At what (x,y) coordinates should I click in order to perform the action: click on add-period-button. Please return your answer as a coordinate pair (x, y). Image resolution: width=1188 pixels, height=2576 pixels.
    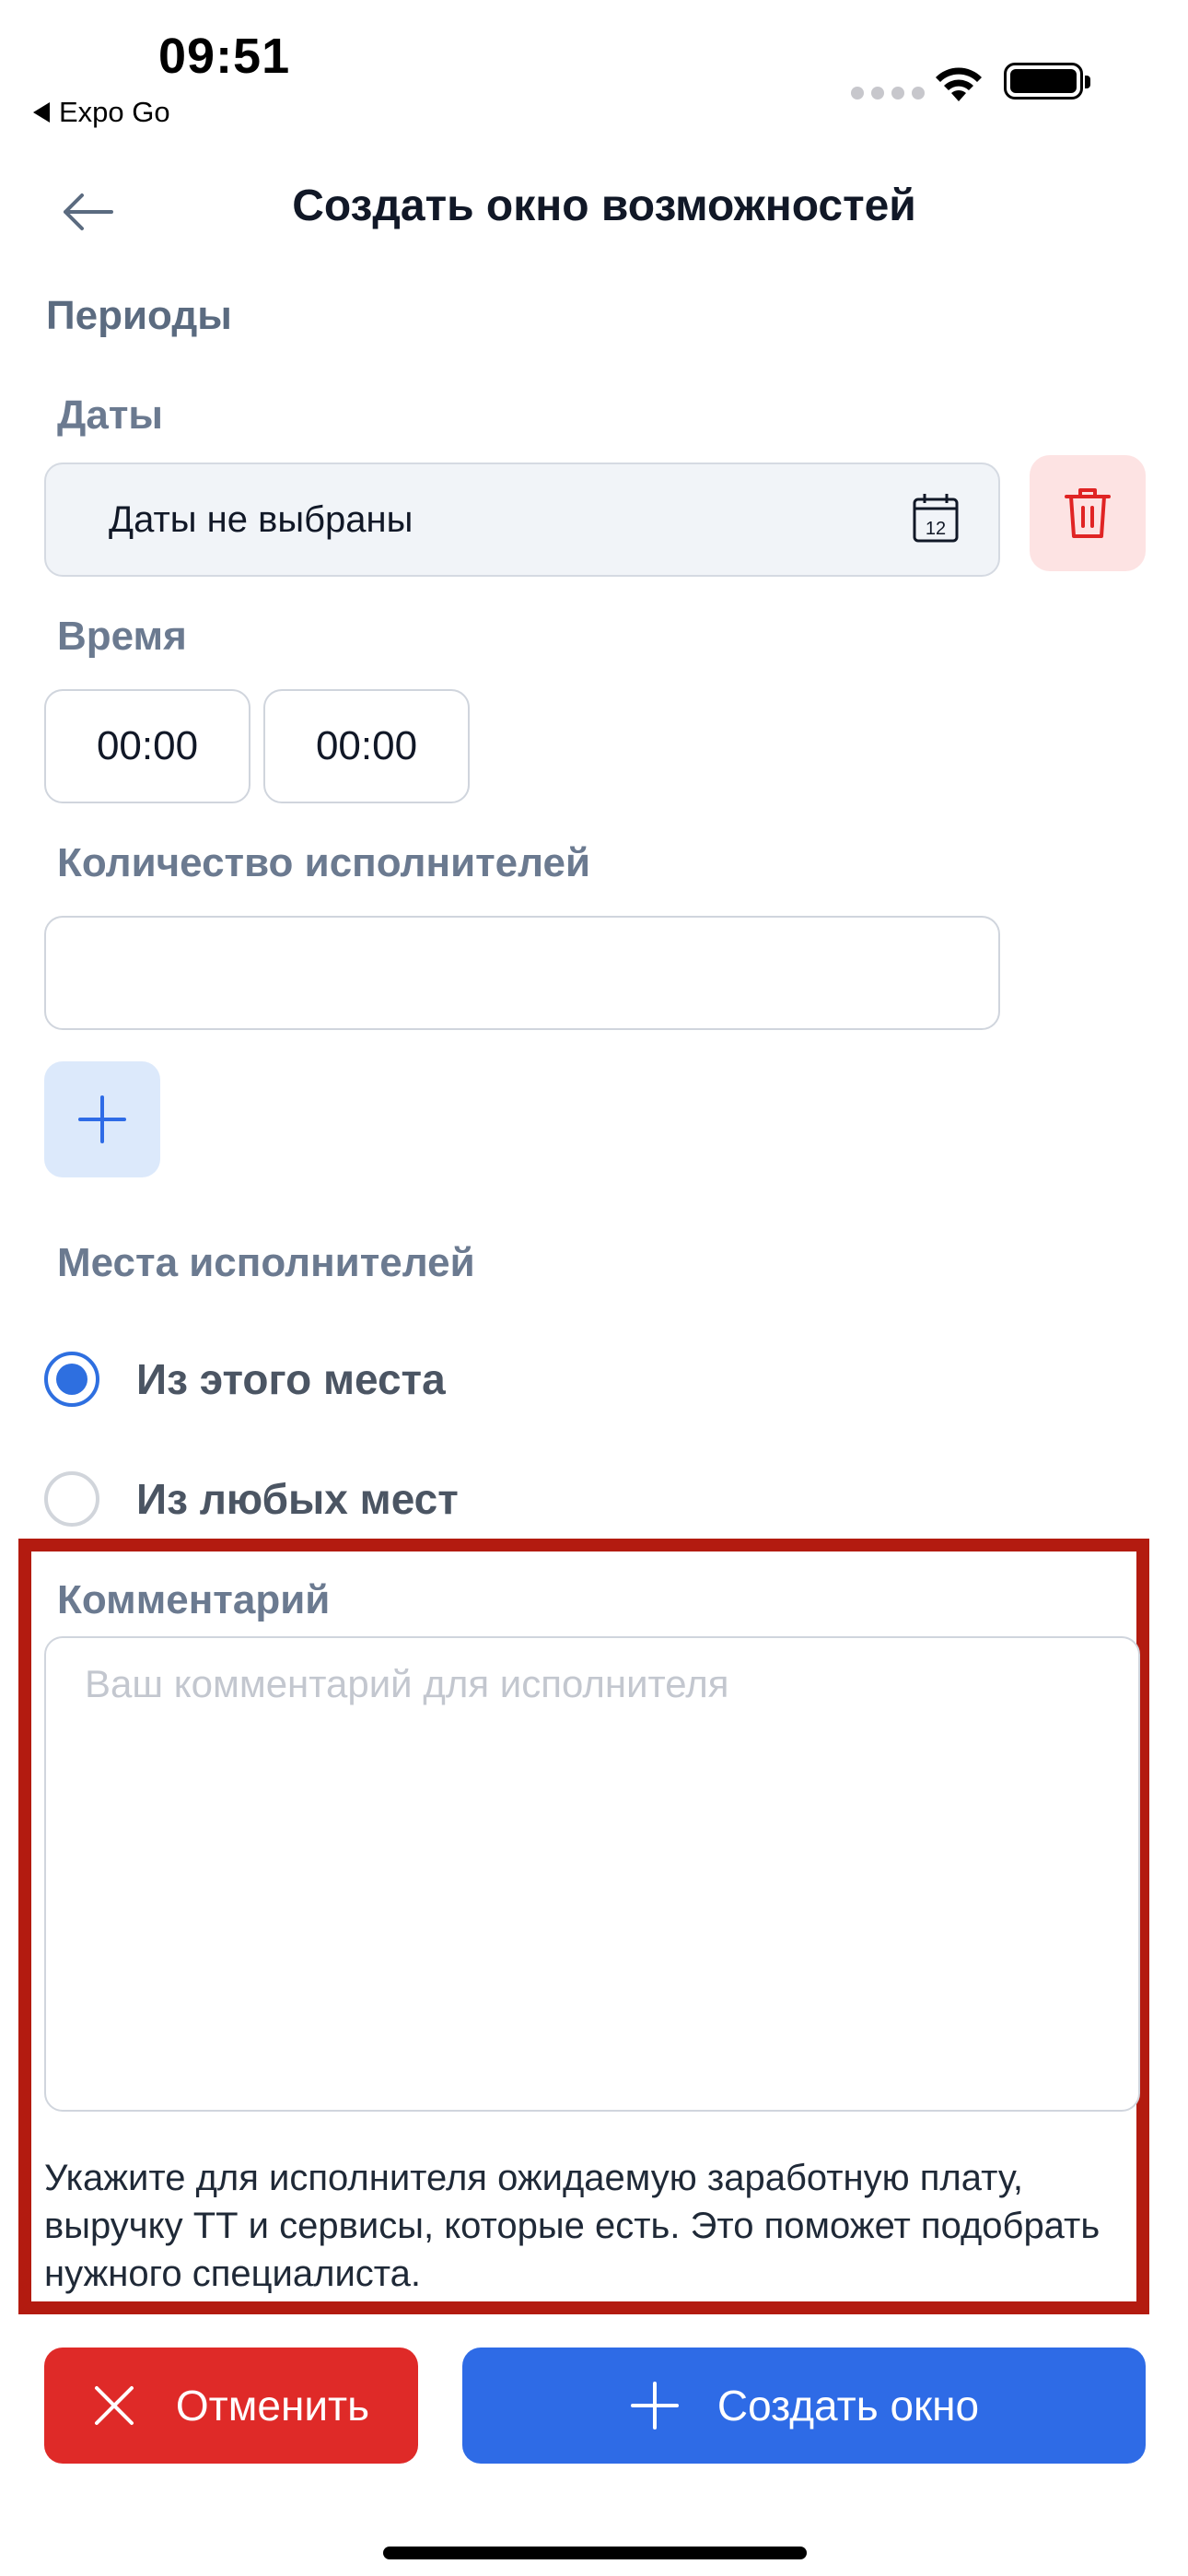
    Looking at the image, I should click on (102, 1119).